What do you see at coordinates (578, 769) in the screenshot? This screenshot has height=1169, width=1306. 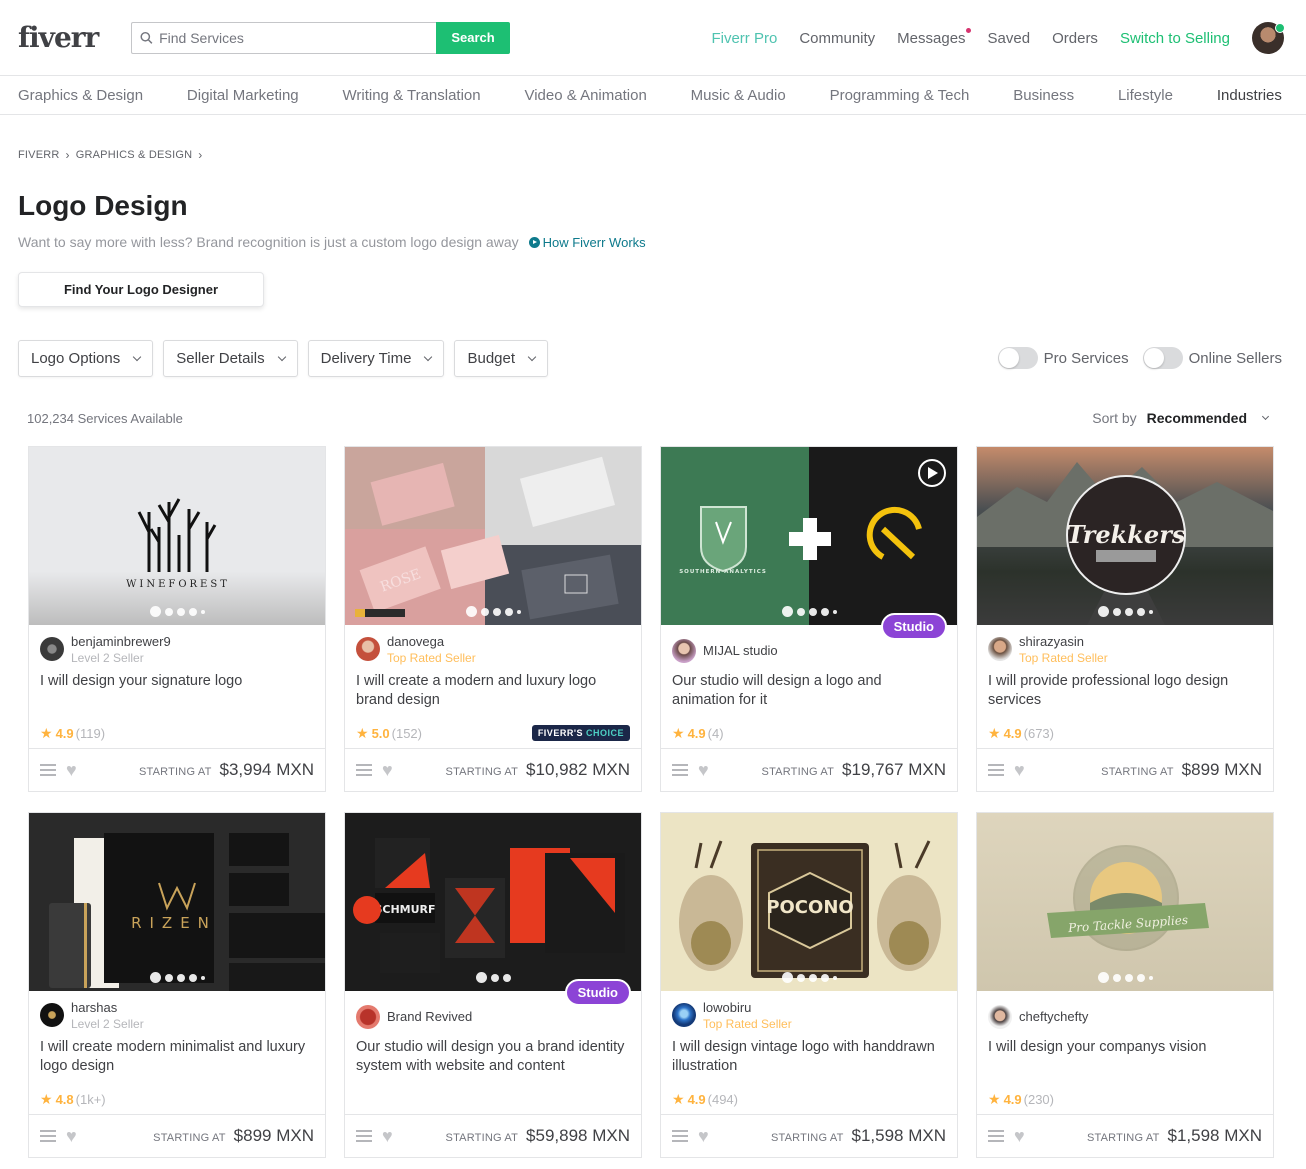 I see `price-value: $10,982 MXN` at bounding box center [578, 769].